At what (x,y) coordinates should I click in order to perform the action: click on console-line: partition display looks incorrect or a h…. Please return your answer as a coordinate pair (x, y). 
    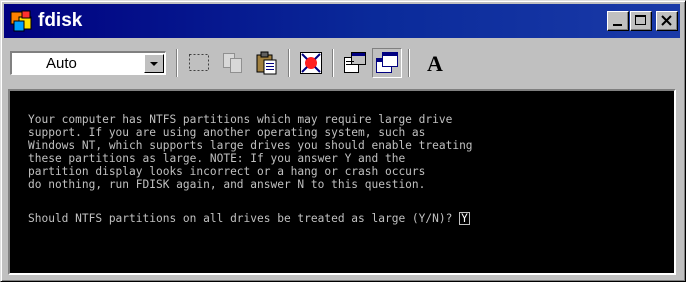
    Looking at the image, I should click on (227, 171).